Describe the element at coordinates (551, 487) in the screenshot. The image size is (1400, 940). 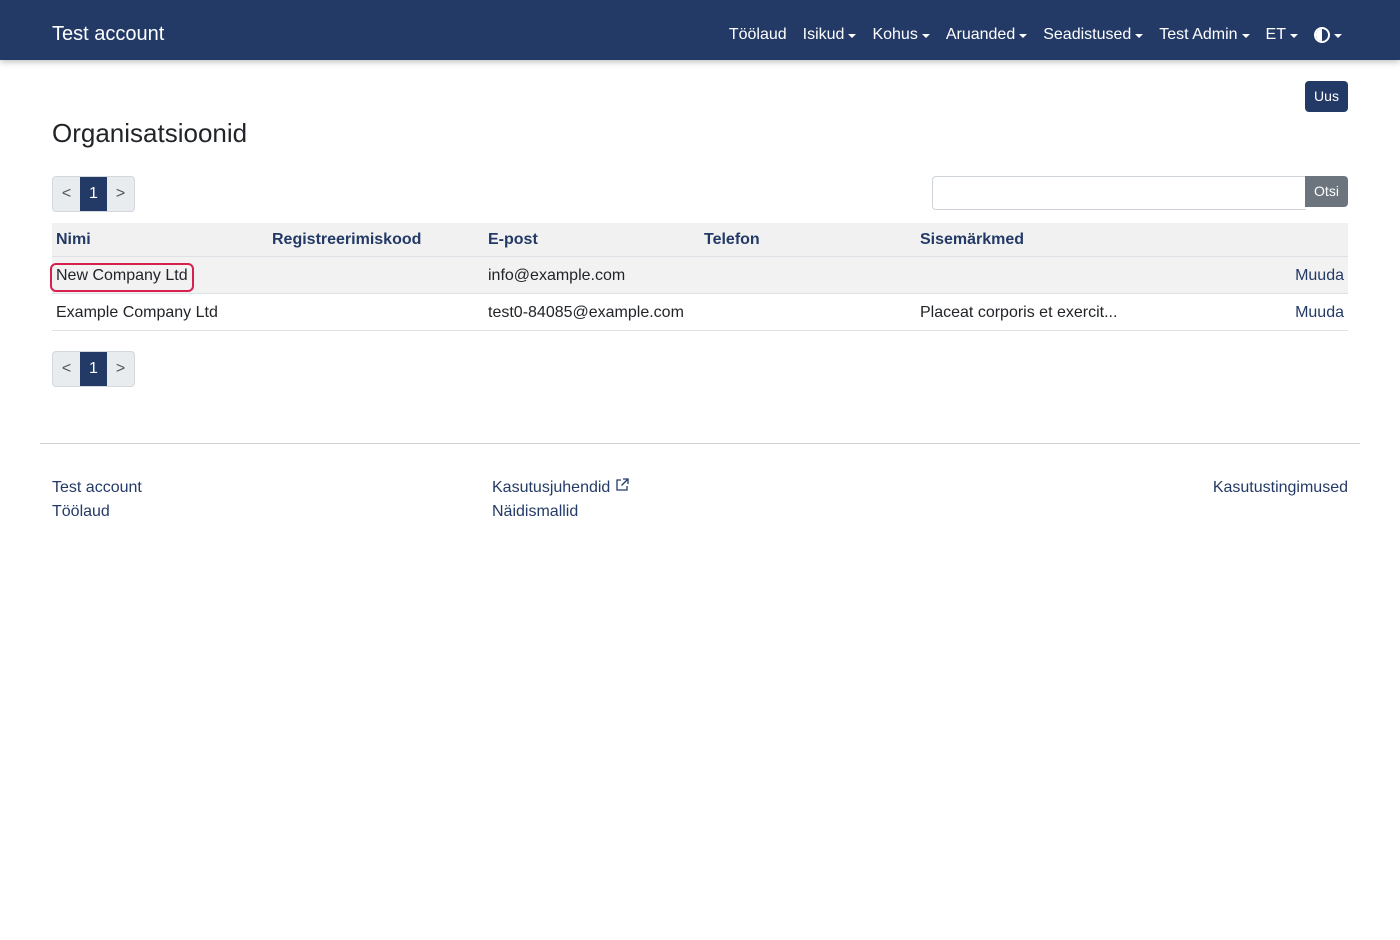
I see `footer-link-label: Kasutusjuhendid` at that location.